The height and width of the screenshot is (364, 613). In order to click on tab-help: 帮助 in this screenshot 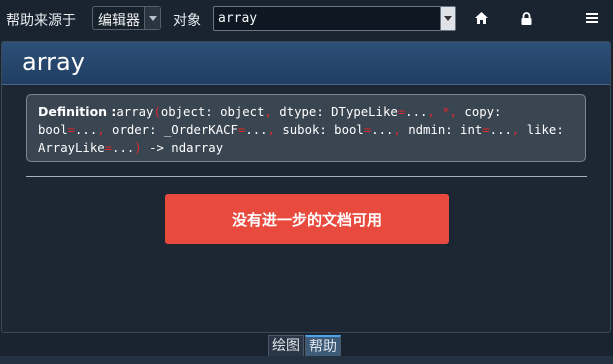, I will do `click(323, 346)`.